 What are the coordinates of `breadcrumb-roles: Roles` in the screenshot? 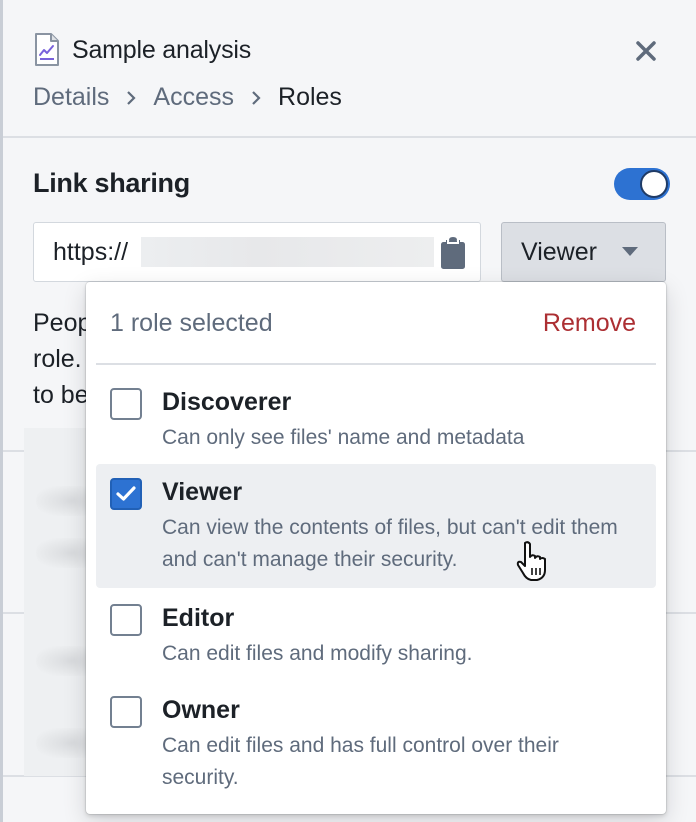 It's located at (310, 97).